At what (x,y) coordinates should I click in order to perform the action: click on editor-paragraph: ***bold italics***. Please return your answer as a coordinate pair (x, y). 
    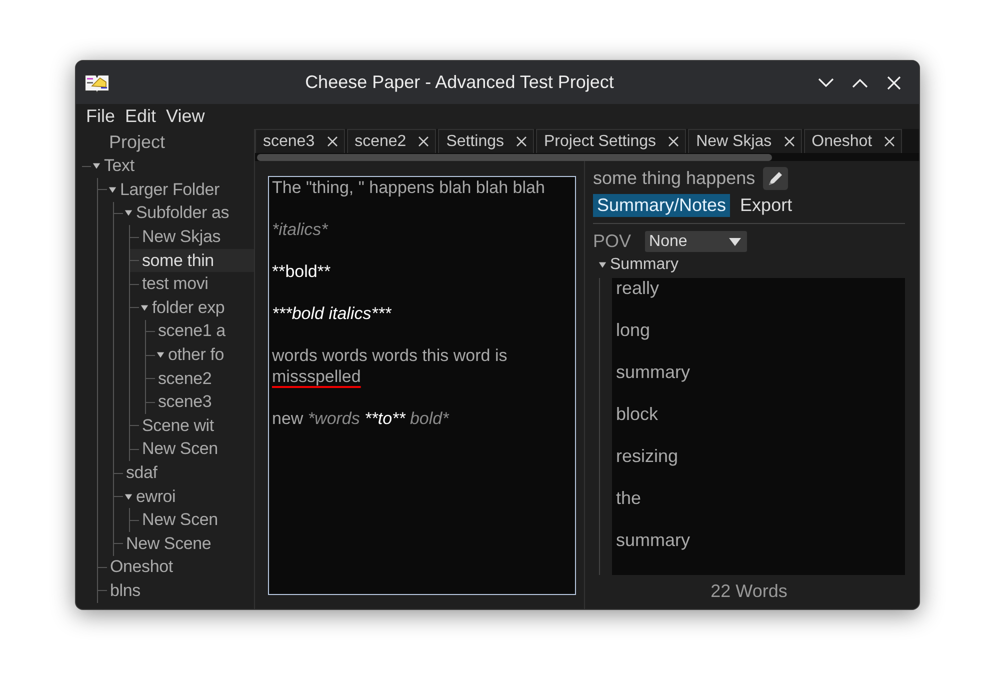
    Looking at the image, I should click on (332, 313).